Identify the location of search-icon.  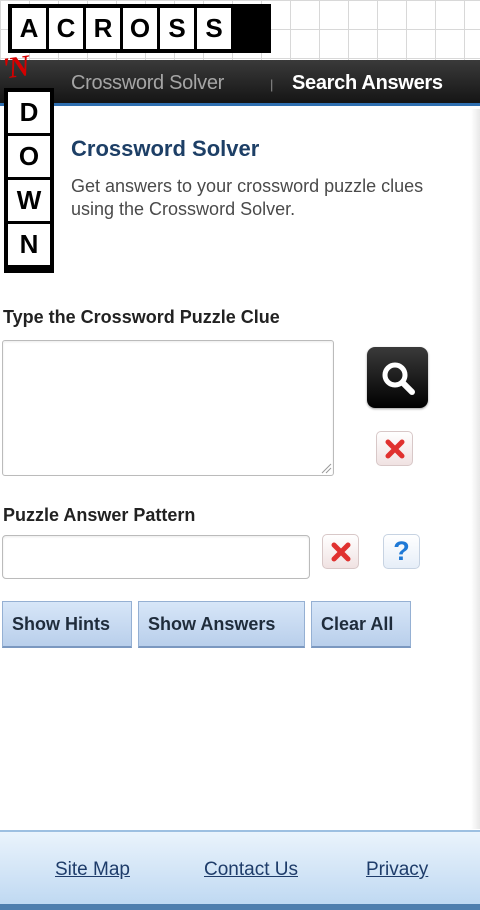
(398, 378).